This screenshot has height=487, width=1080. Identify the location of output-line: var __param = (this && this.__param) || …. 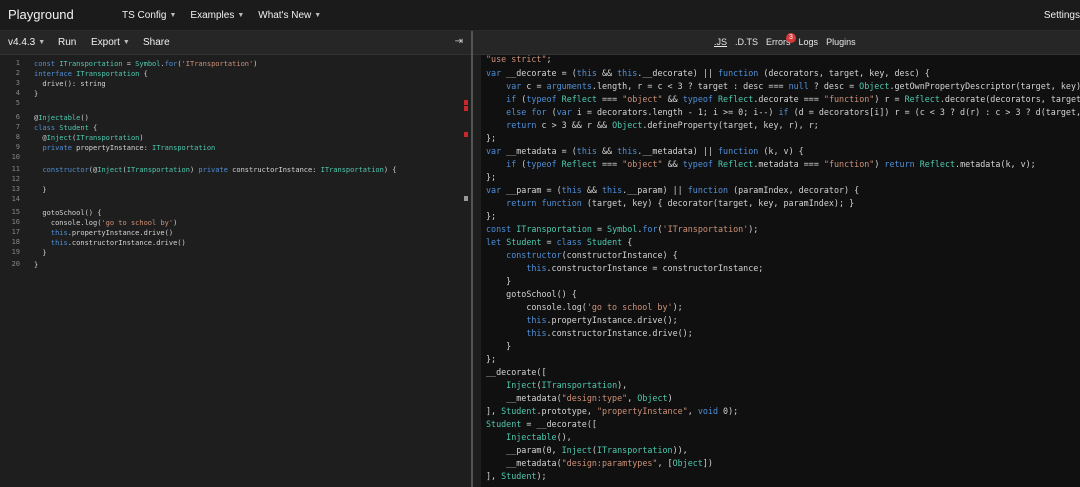
(673, 190).